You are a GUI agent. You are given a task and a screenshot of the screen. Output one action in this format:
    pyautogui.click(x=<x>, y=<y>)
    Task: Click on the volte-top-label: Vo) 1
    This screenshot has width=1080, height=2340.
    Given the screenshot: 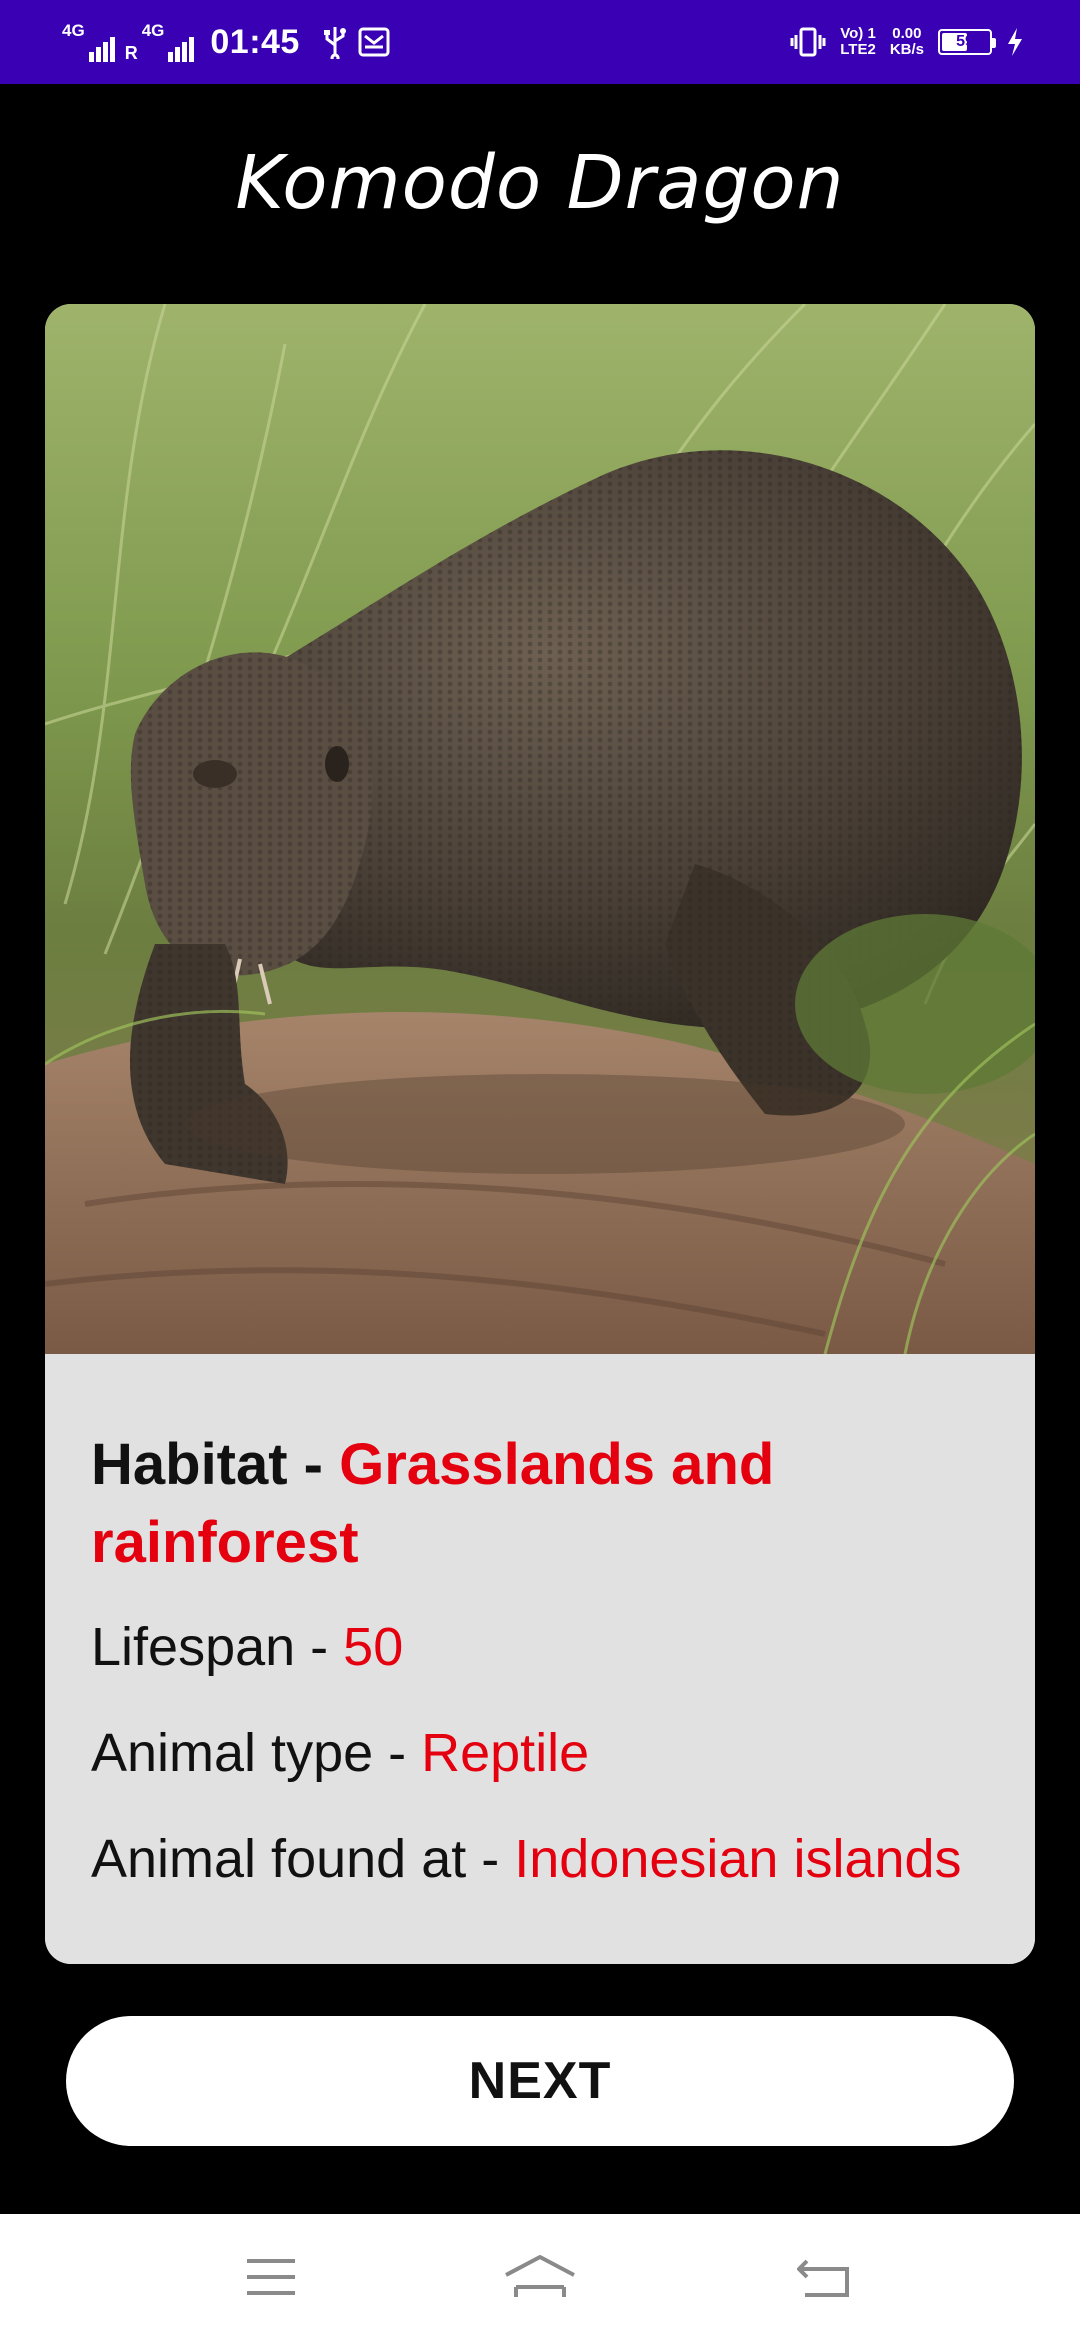 What is the action you would take?
    pyautogui.click(x=858, y=34)
    